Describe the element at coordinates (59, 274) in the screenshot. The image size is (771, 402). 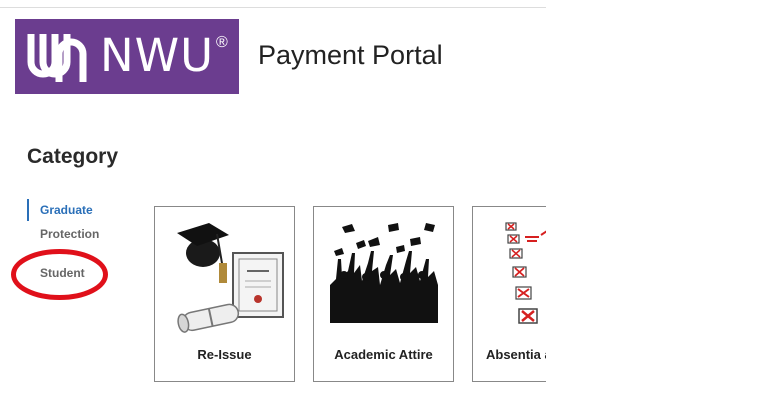
I see `red-annotation-circle` at that location.